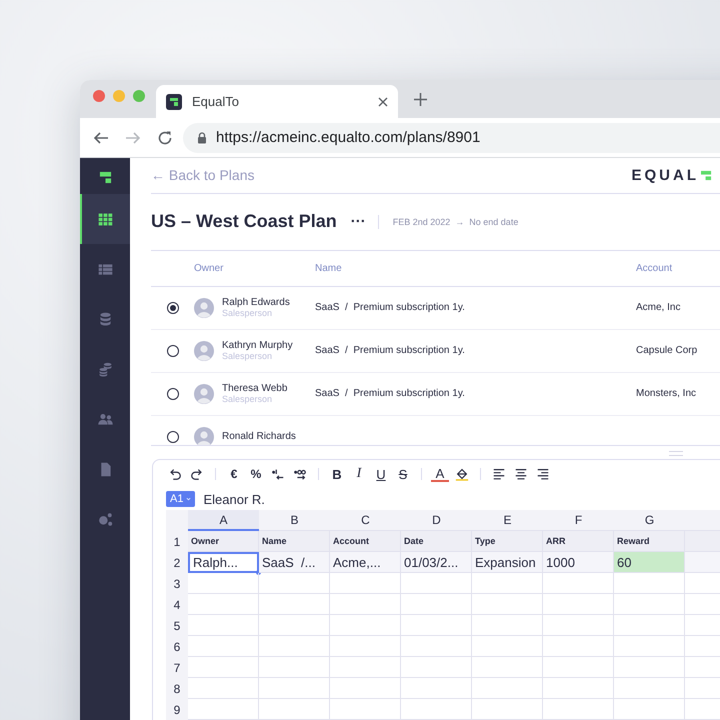 The image size is (720, 720). What do you see at coordinates (177, 709) in the screenshot?
I see `row-header: 9` at bounding box center [177, 709].